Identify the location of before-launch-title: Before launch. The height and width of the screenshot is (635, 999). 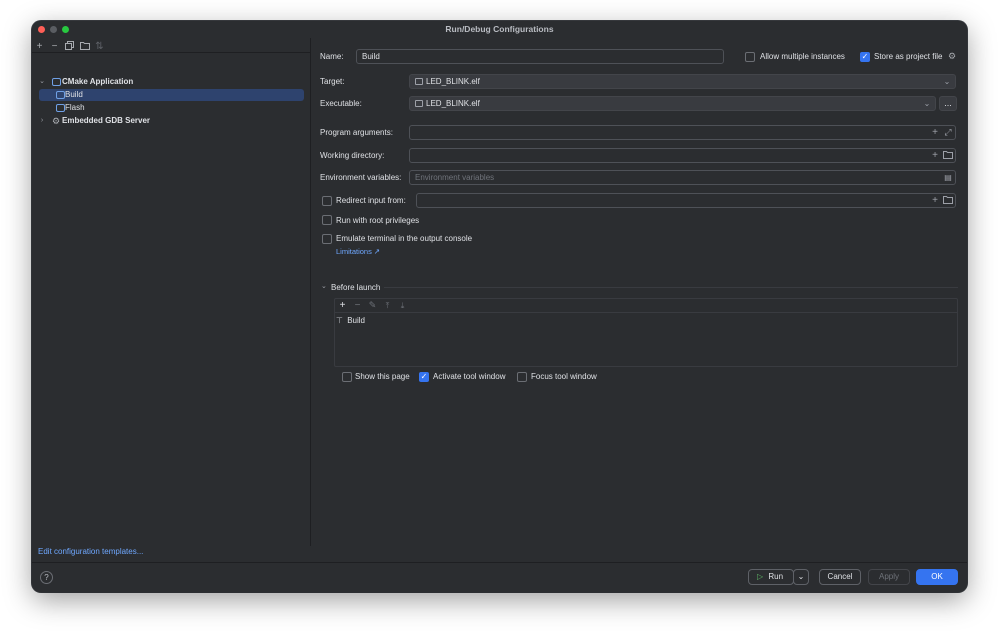
(356, 287).